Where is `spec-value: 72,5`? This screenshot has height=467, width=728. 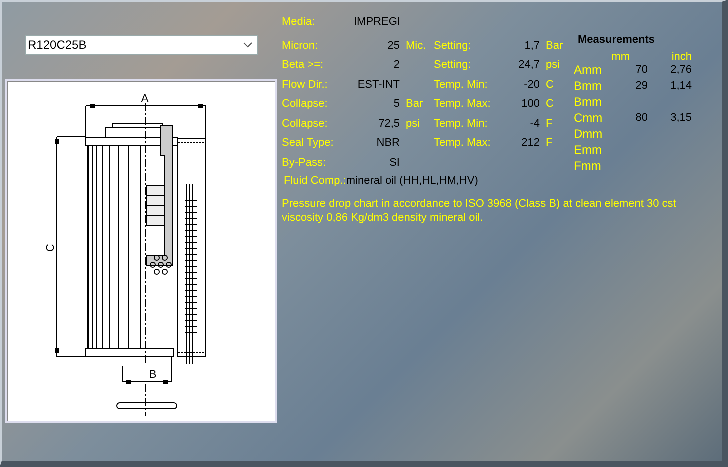
spec-value: 72,5 is located at coordinates (389, 124).